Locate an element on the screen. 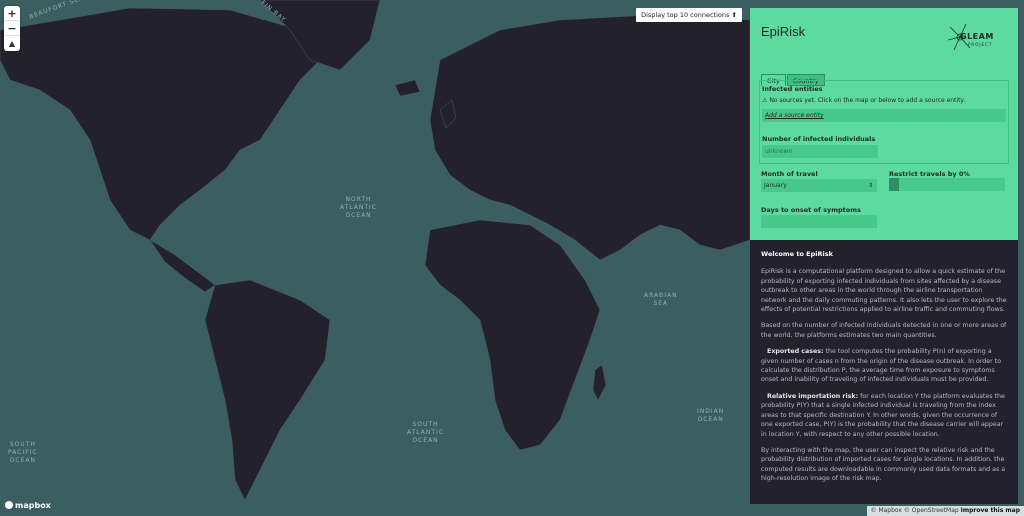 The image size is (1024, 516). infected-individuals-input: unknown is located at coordinates (820, 151).